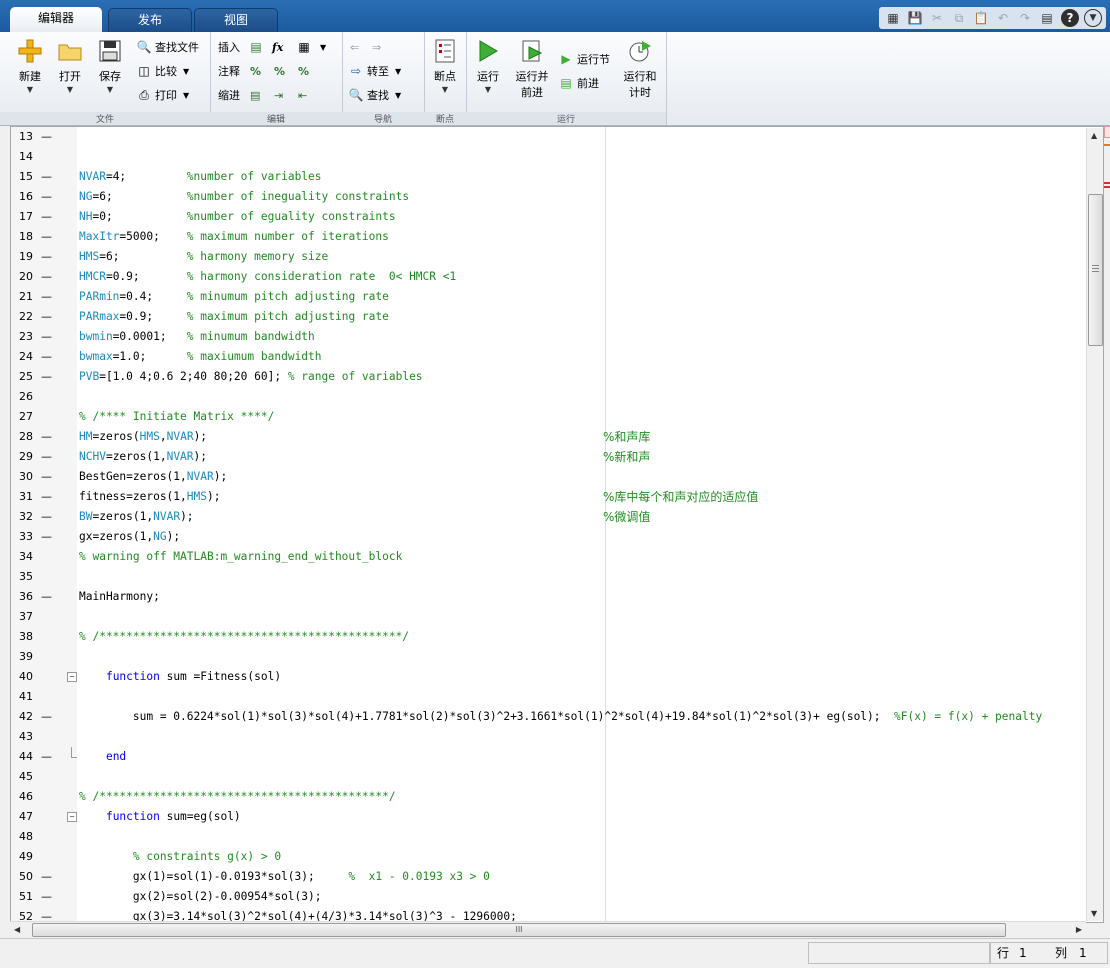 This screenshot has height=968, width=1110. I want to click on uncomment-icon: %, so click(279, 71).